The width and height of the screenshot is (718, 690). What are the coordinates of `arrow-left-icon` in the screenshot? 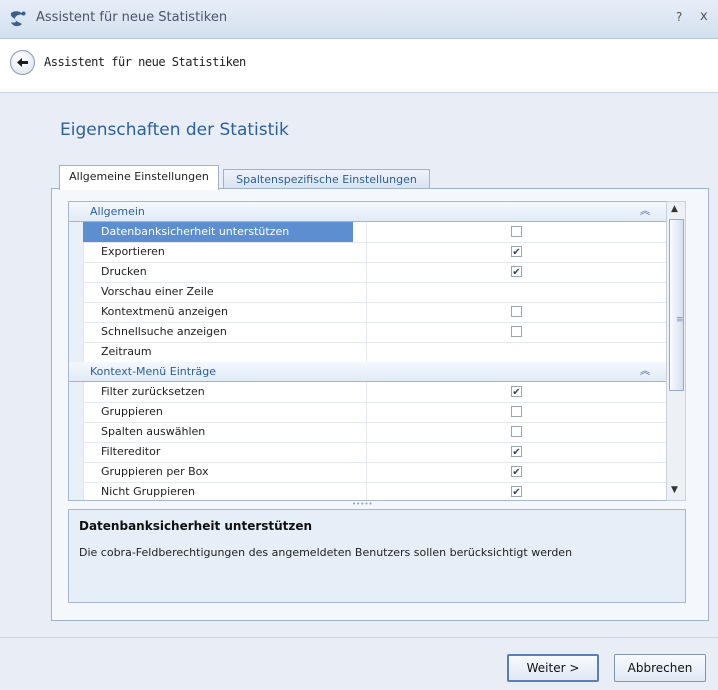 It's located at (22, 62).